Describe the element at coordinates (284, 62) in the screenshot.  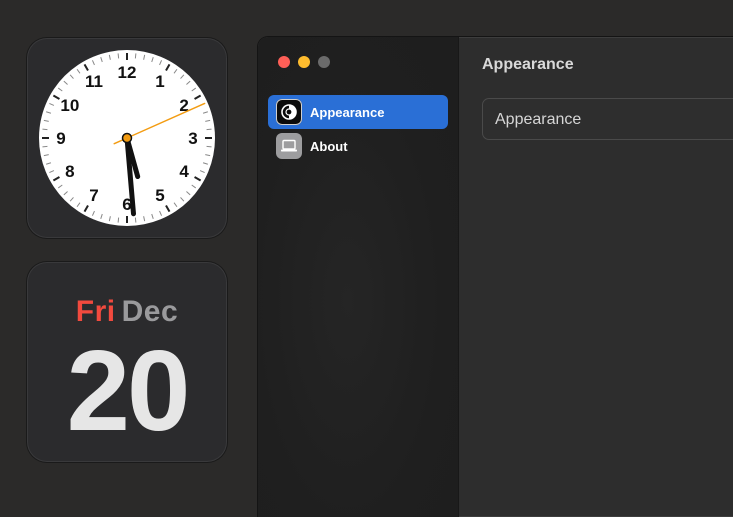
I see `window-close-button` at that location.